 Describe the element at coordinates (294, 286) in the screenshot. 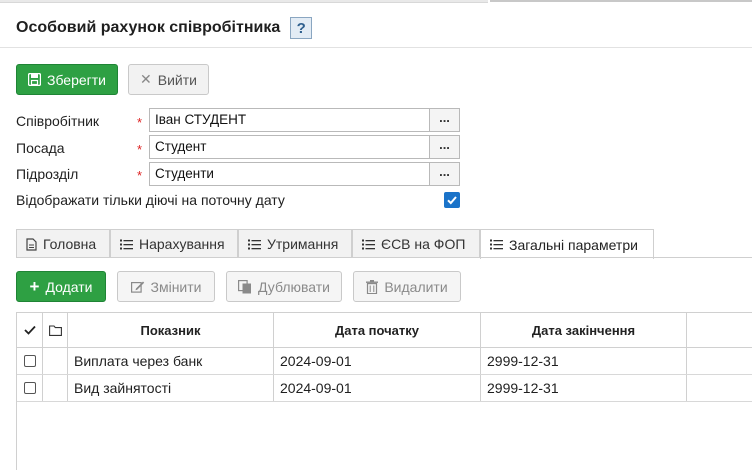

I see `duplicate-label: Дублювати` at that location.